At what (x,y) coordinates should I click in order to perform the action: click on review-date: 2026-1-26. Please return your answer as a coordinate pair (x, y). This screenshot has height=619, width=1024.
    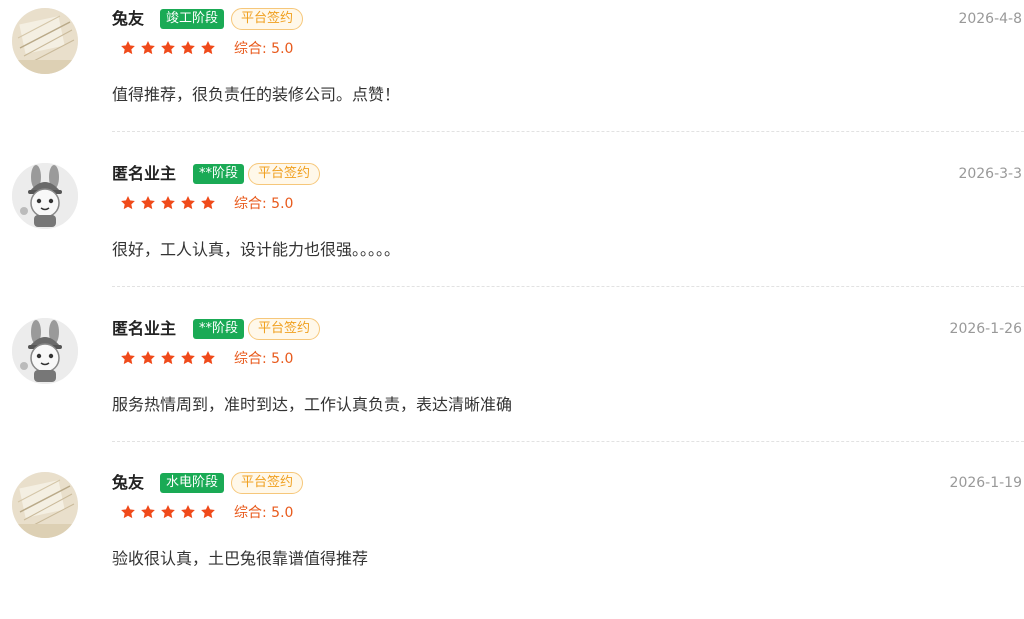
    Looking at the image, I should click on (985, 329).